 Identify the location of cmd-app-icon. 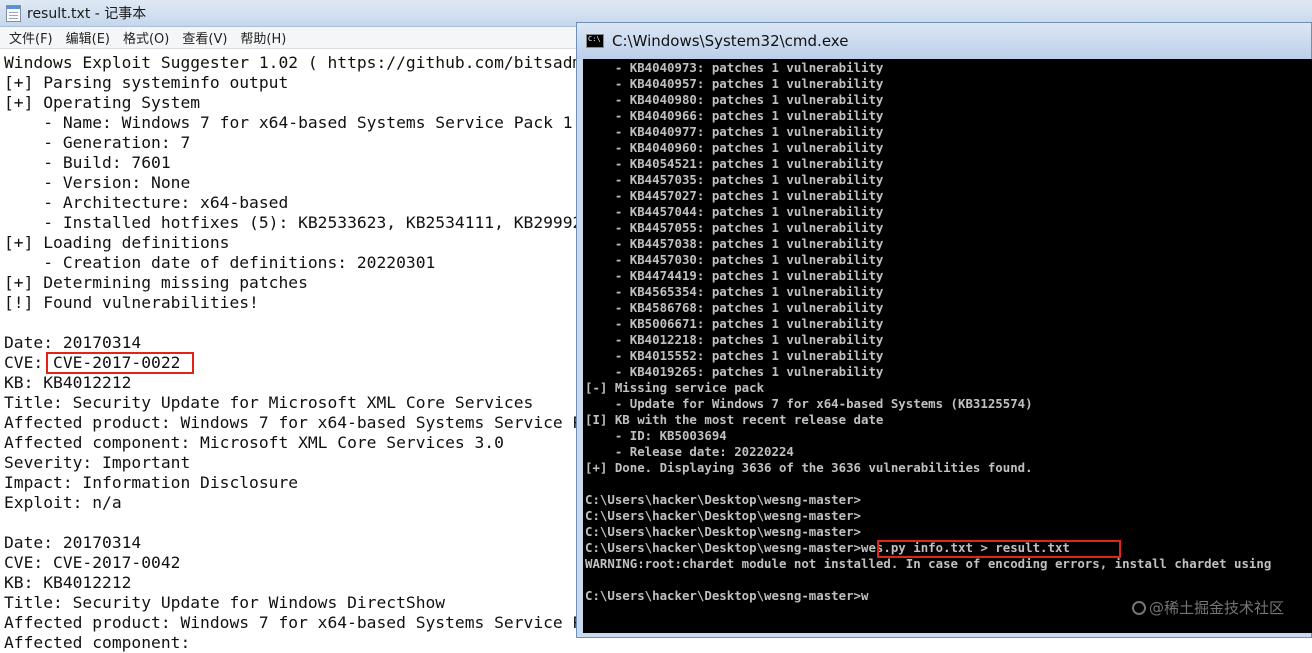
(595, 41).